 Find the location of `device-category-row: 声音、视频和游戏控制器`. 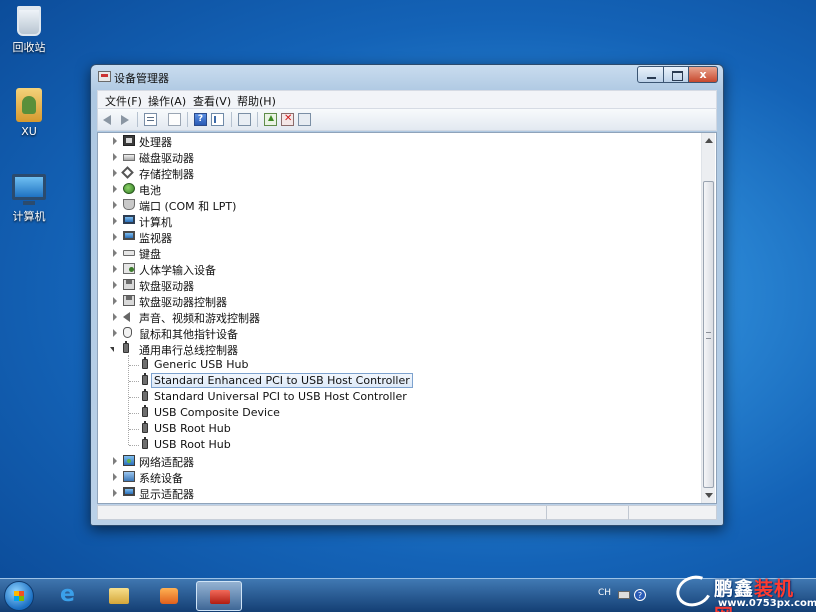

device-category-row: 声音、视频和游戏控制器 is located at coordinates (398, 317).